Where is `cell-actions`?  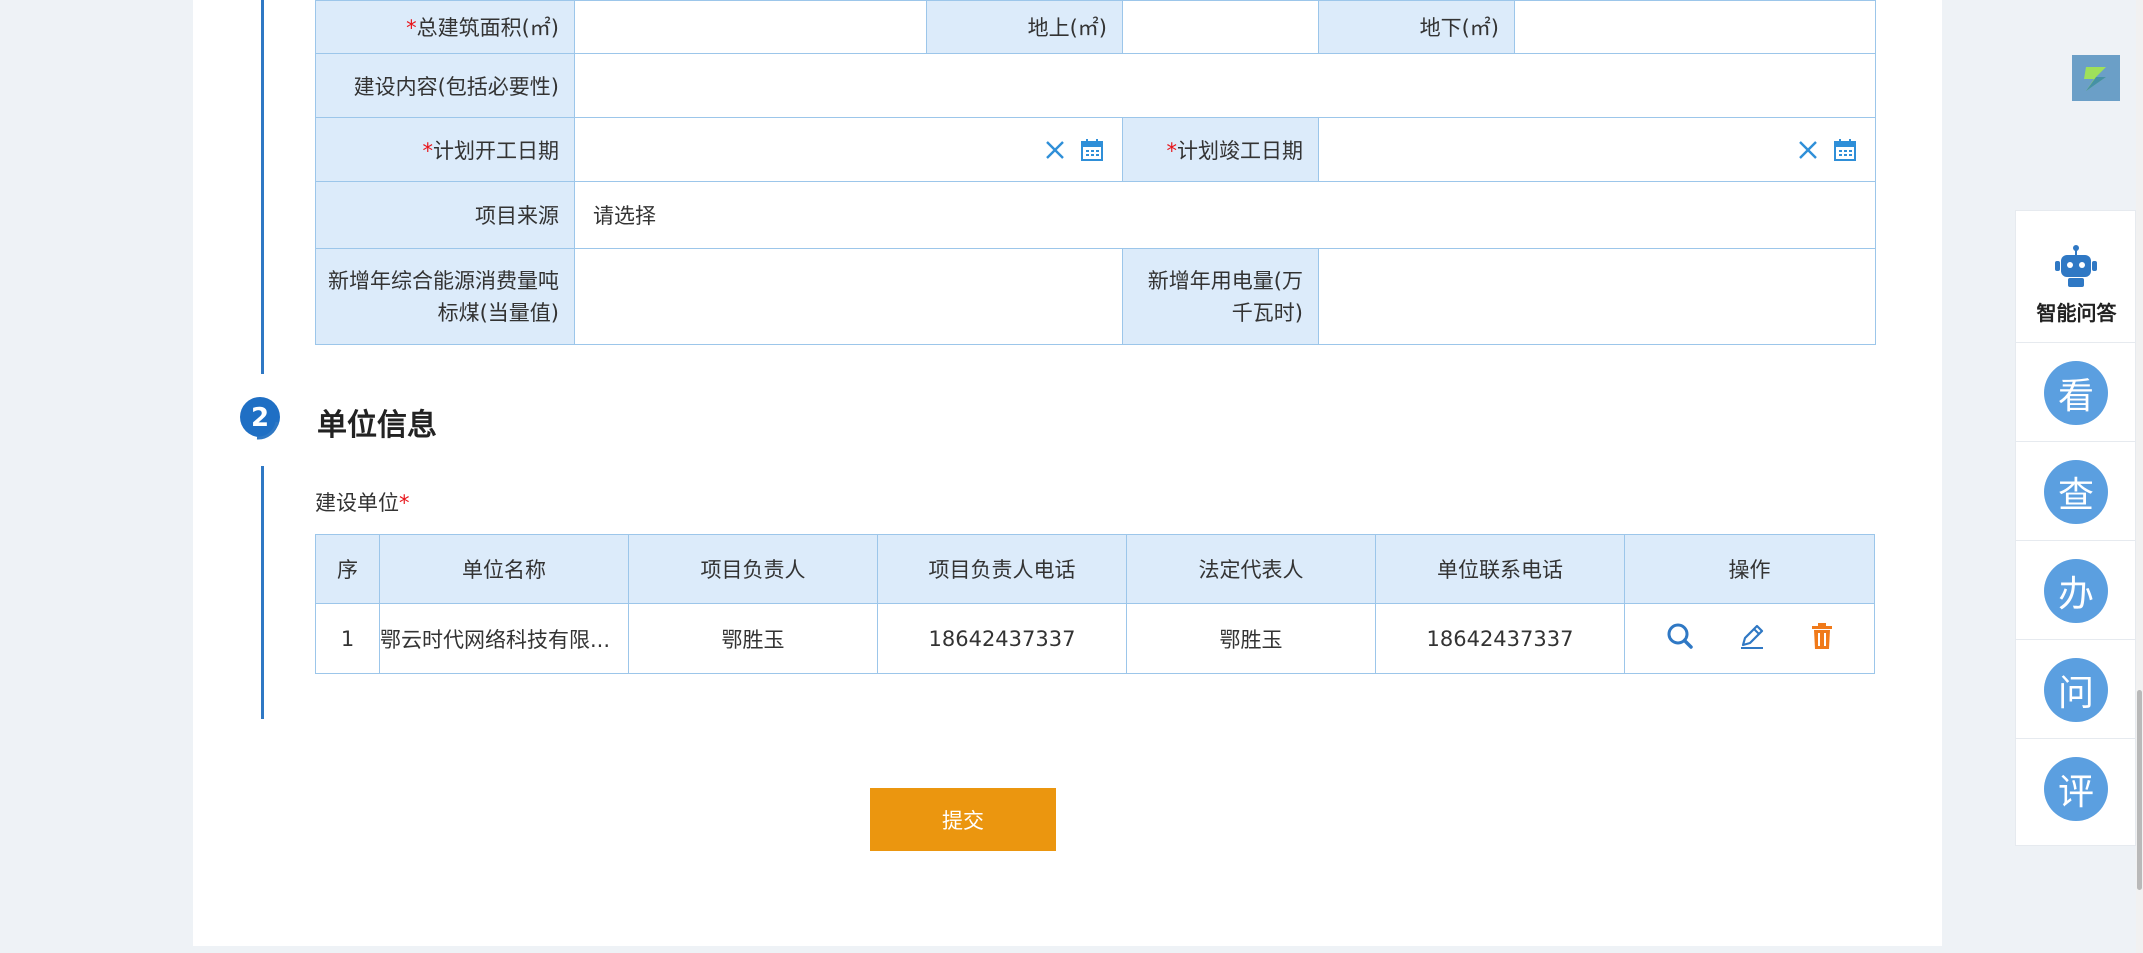 cell-actions is located at coordinates (1749, 638).